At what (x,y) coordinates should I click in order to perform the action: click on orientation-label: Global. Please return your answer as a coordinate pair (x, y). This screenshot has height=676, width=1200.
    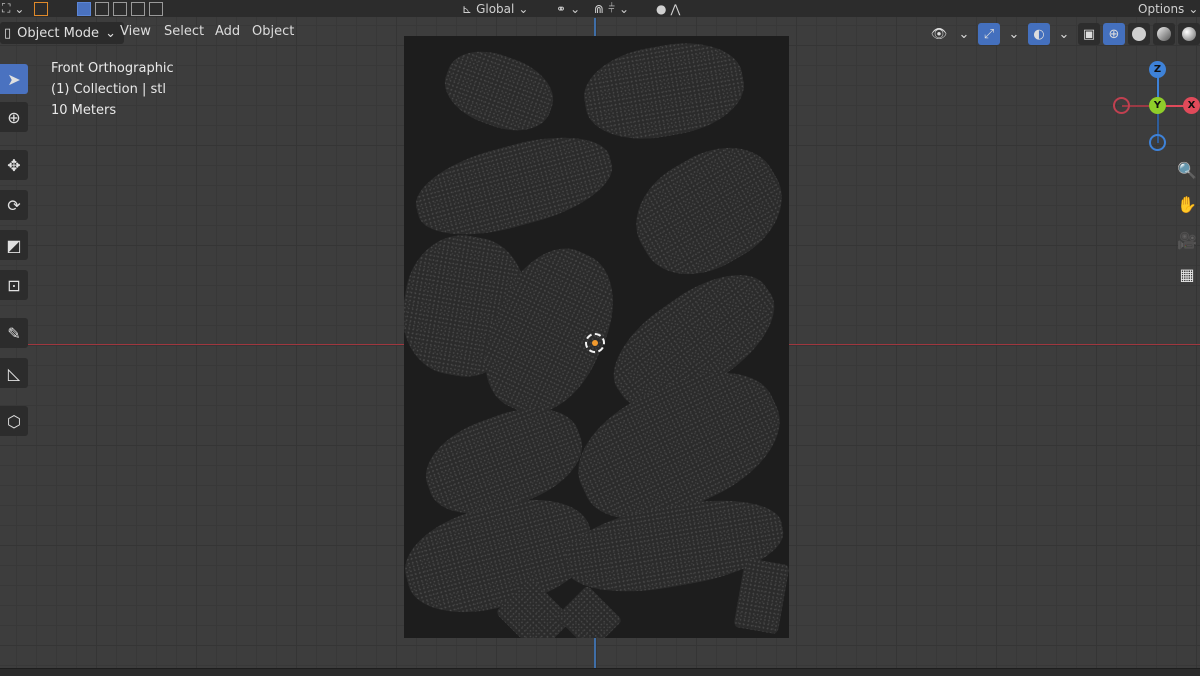
    Looking at the image, I should click on (495, 8).